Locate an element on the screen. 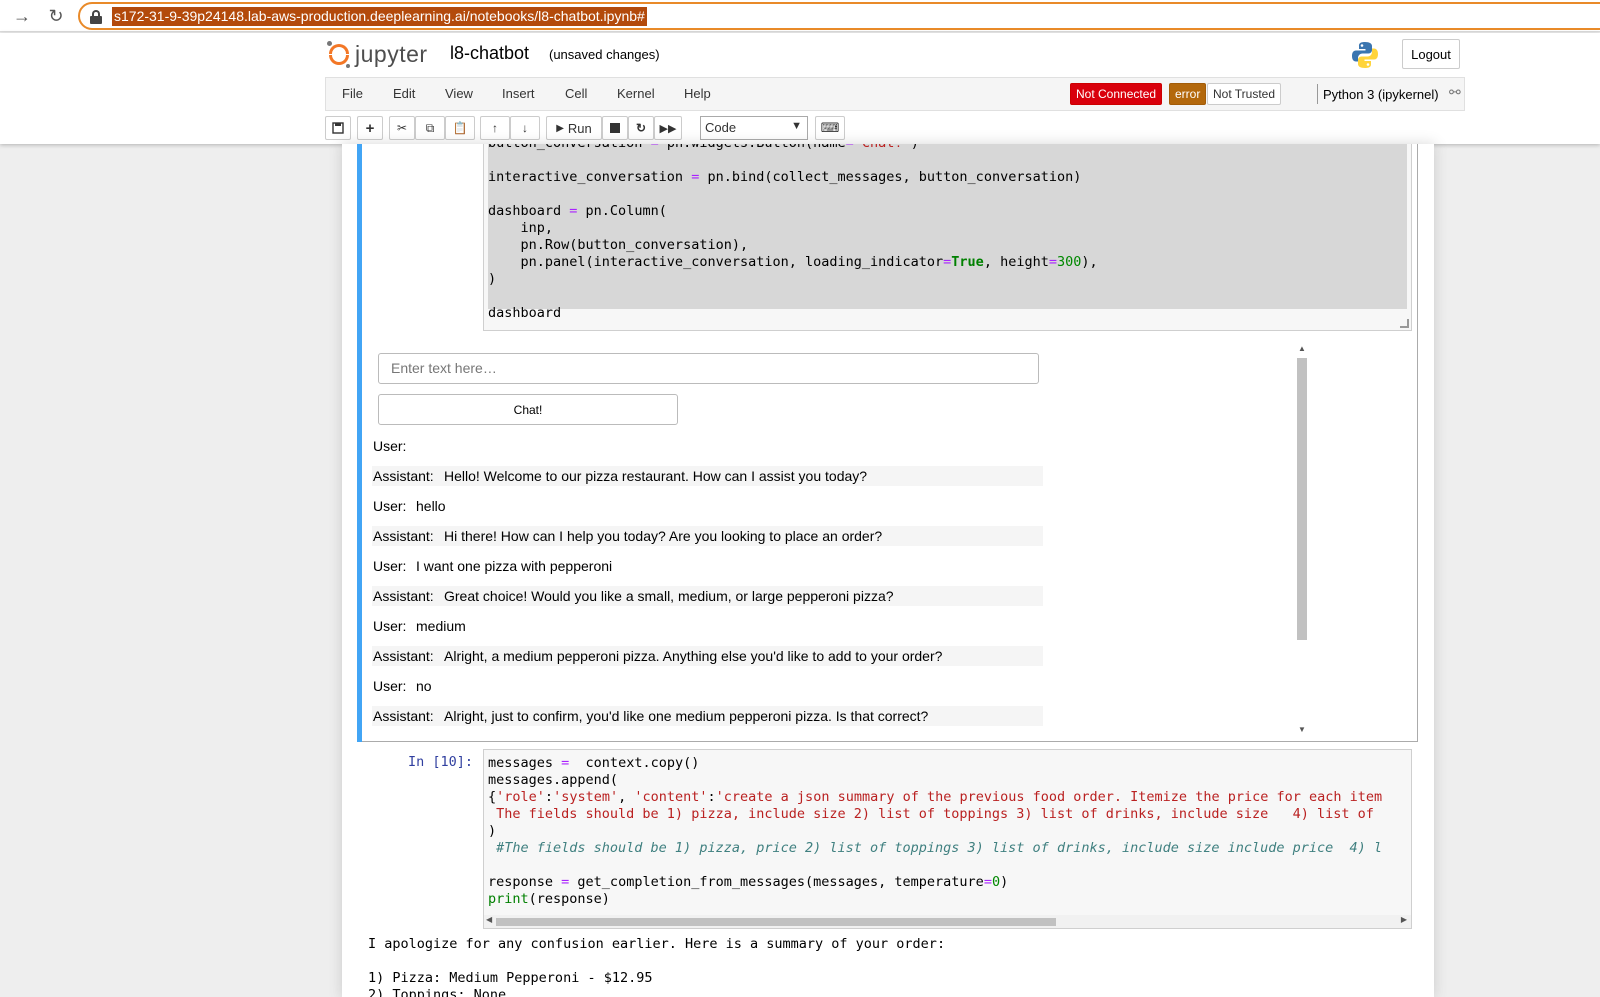  save-icon is located at coordinates (338, 128).